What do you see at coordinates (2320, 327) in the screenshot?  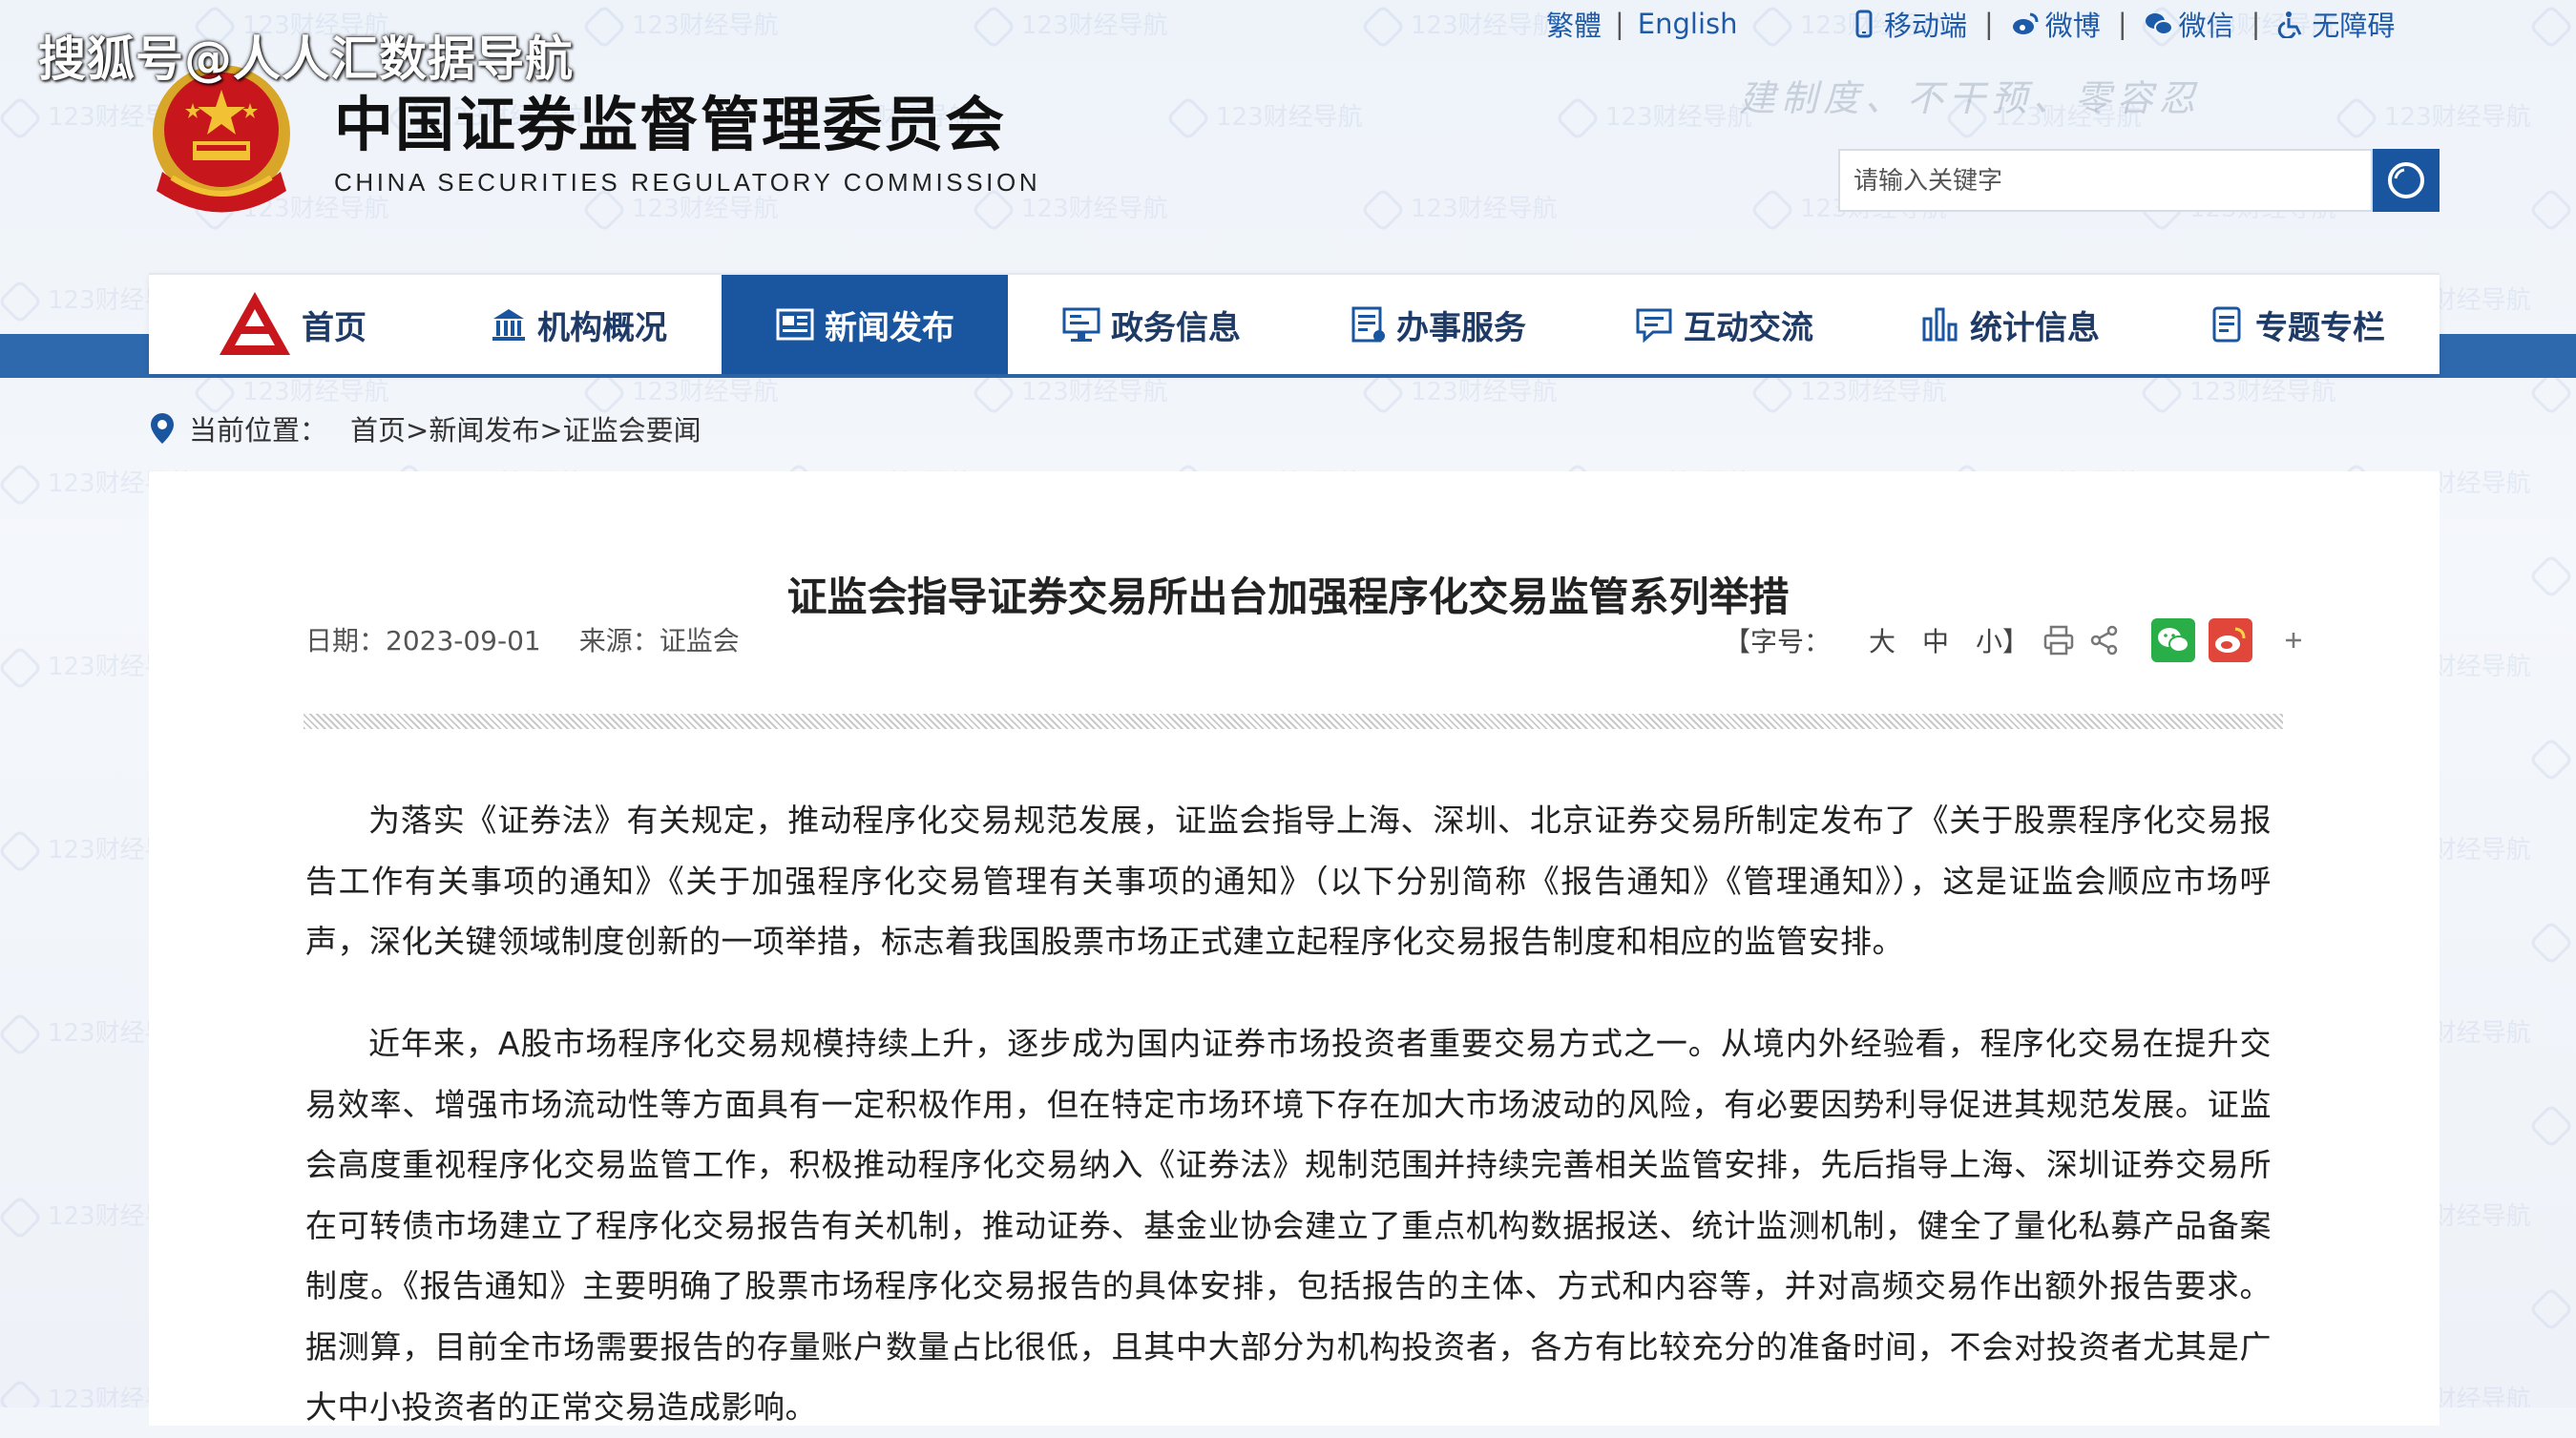 I see `nav-item-label: 专题专栏` at bounding box center [2320, 327].